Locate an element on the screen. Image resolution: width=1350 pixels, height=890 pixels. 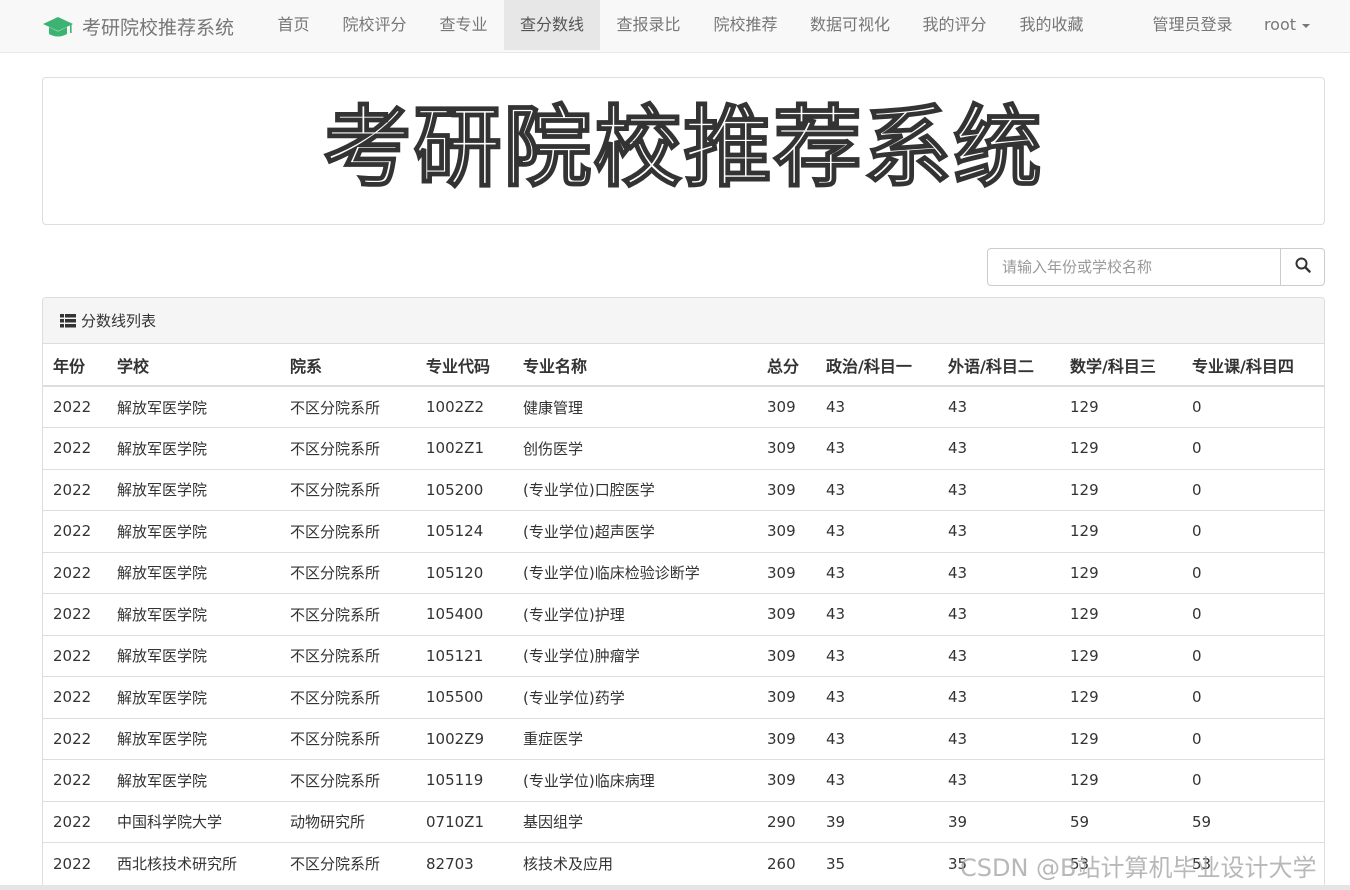
banner-title: 考研院校推荐系统 is located at coordinates (683, 147).